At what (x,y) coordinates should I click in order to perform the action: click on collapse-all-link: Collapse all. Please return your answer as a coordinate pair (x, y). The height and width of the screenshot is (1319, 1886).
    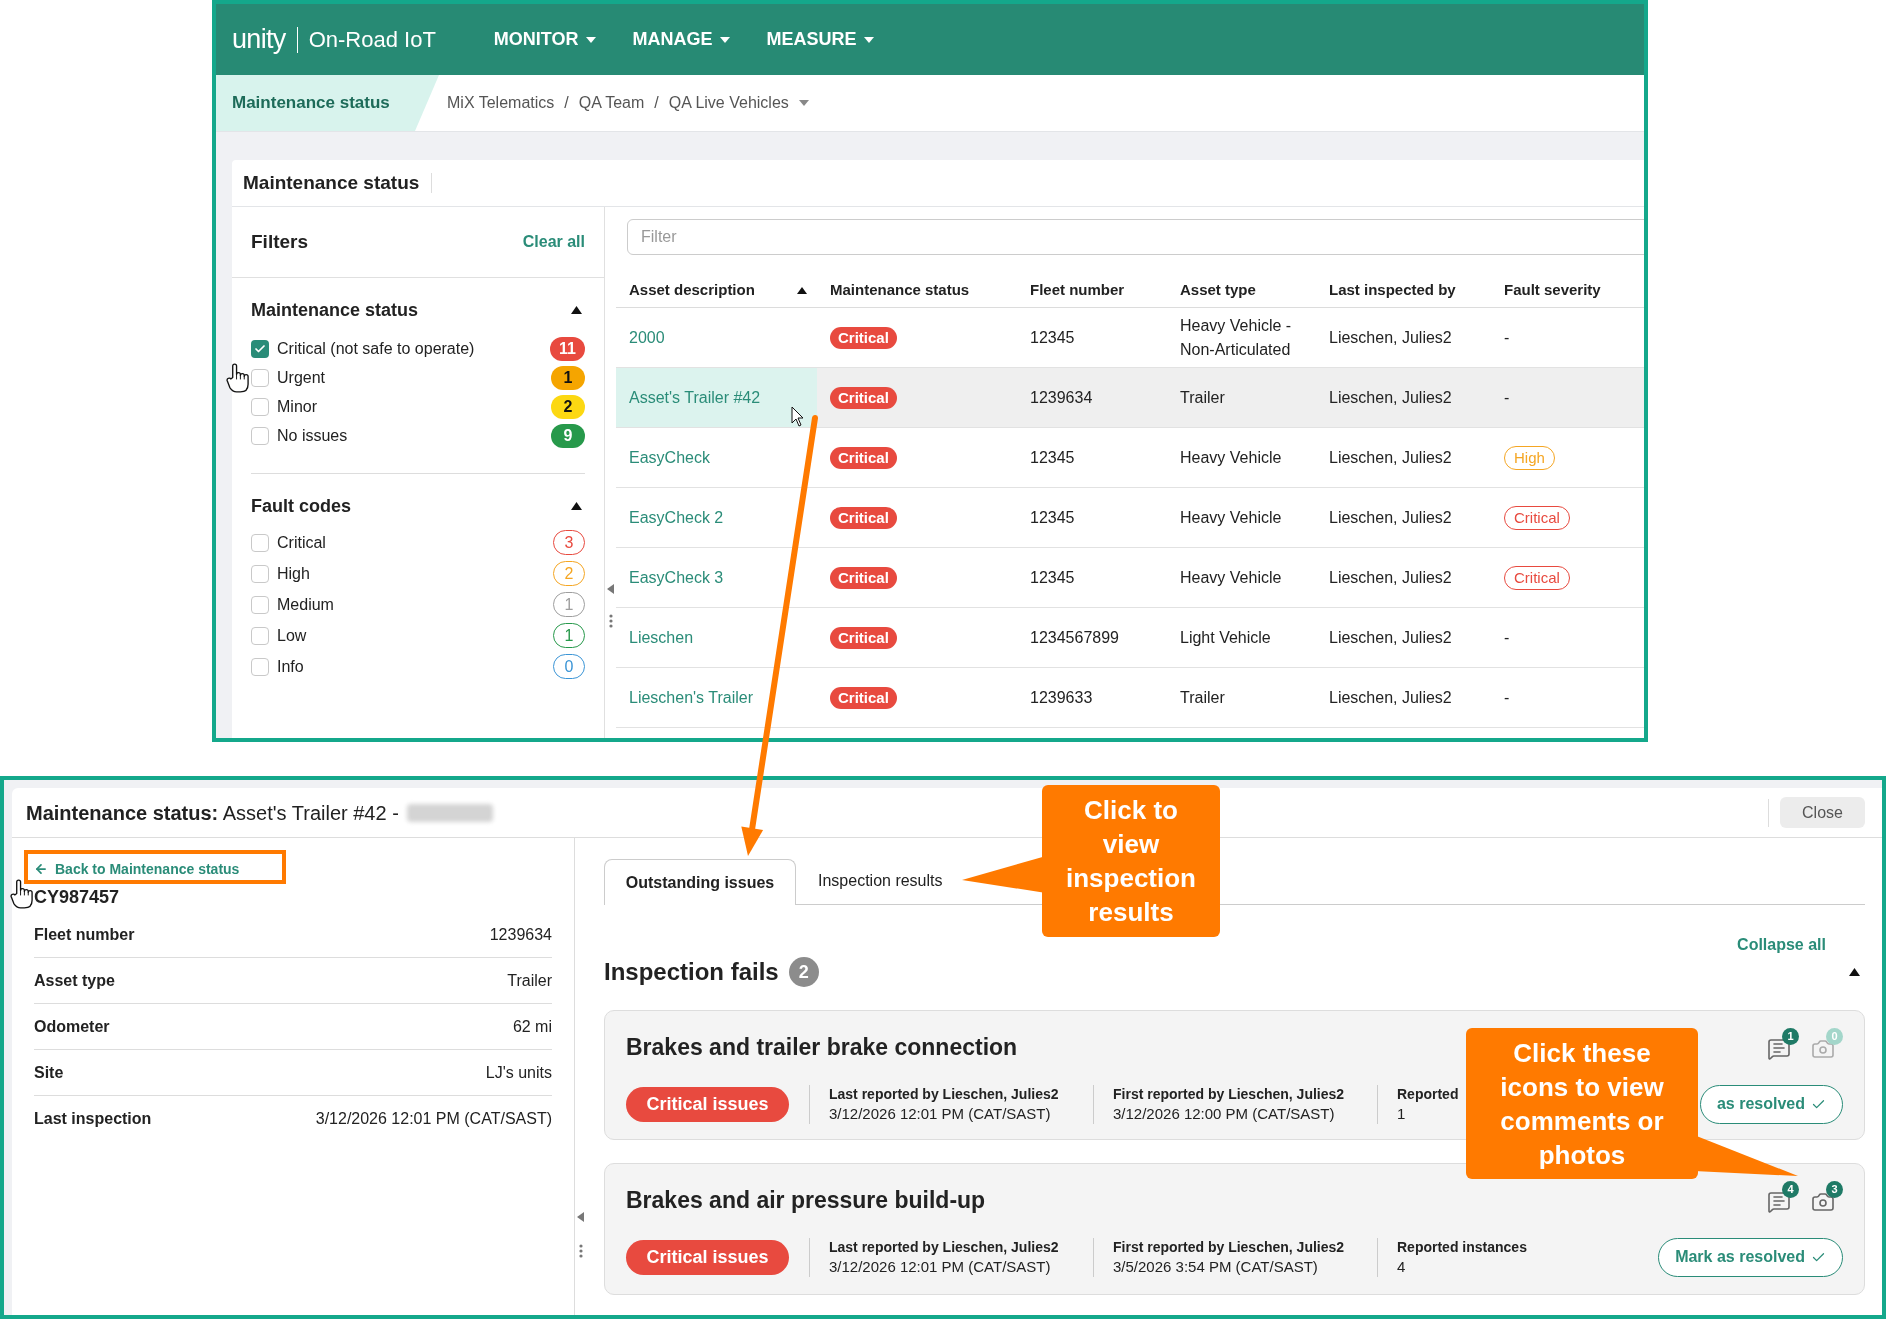
    Looking at the image, I should click on (1781, 943).